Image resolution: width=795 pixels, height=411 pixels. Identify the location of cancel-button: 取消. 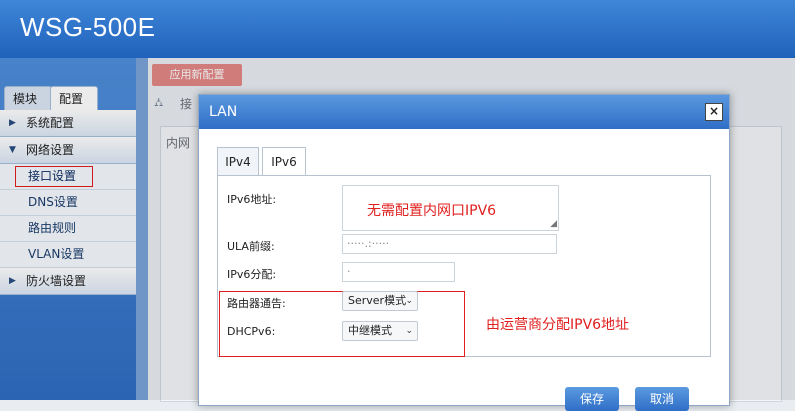
(662, 399).